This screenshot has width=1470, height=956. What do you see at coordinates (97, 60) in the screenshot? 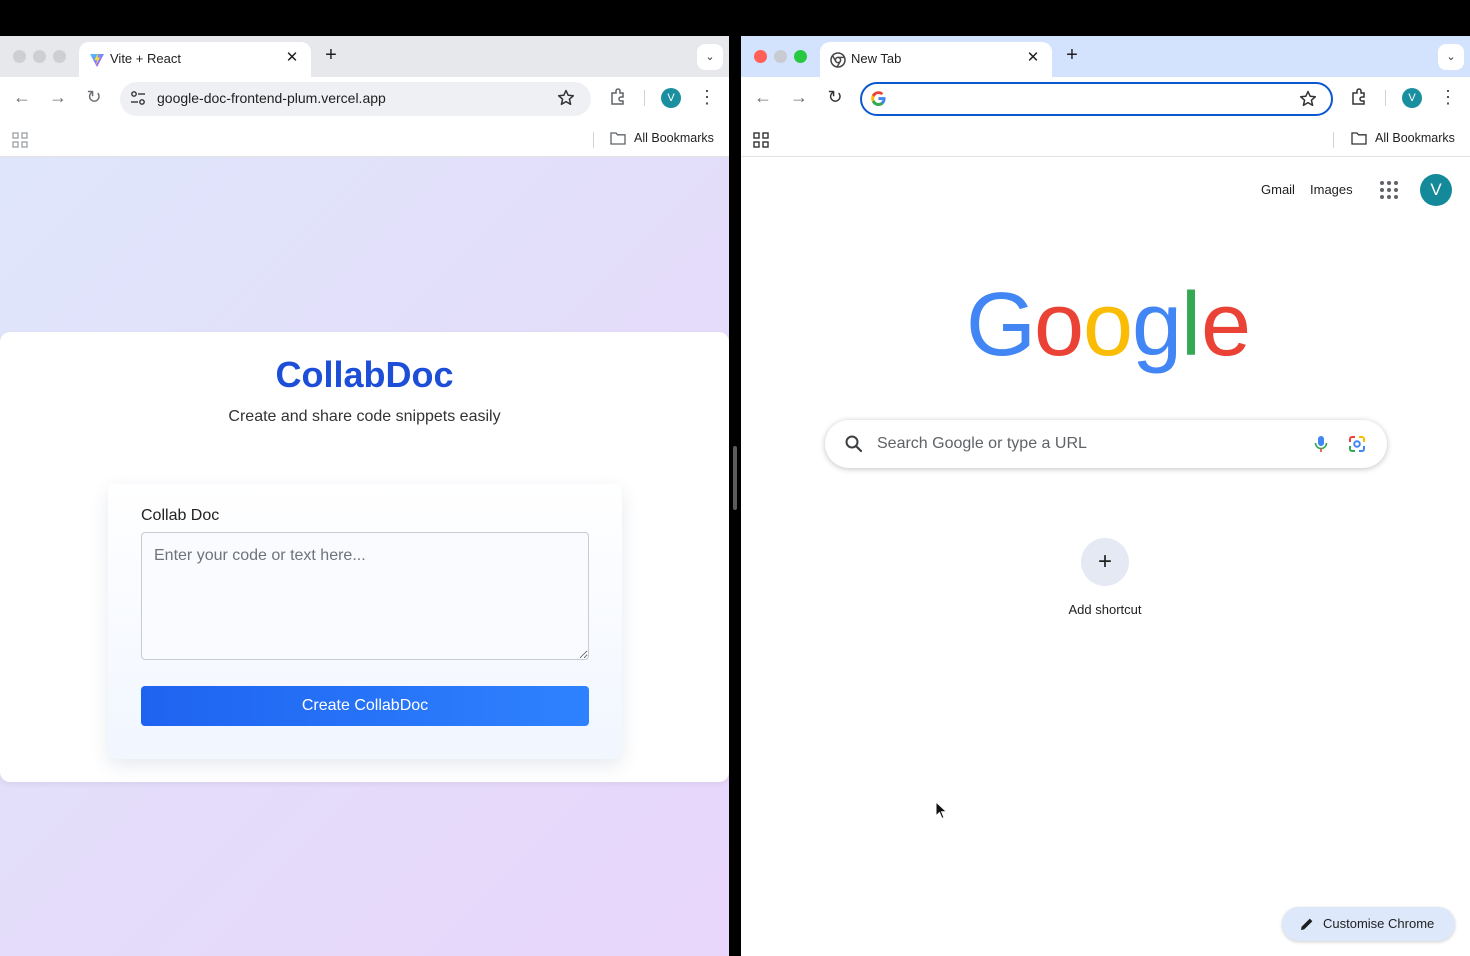
I see `vite-icon` at bounding box center [97, 60].